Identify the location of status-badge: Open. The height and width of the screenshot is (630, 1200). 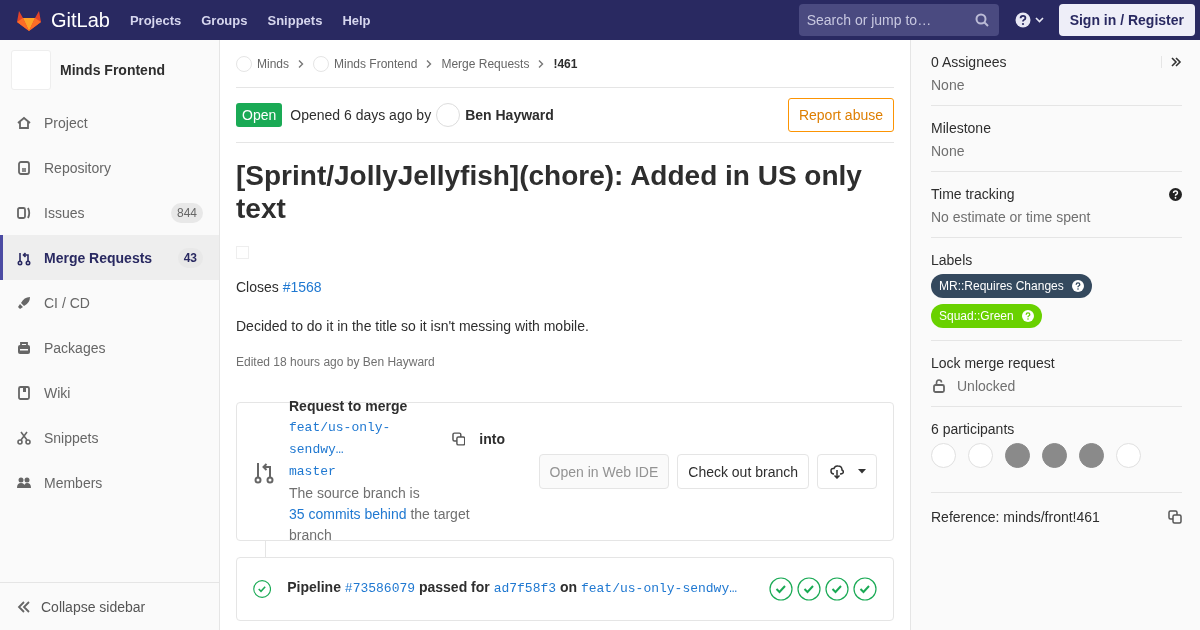
(259, 115).